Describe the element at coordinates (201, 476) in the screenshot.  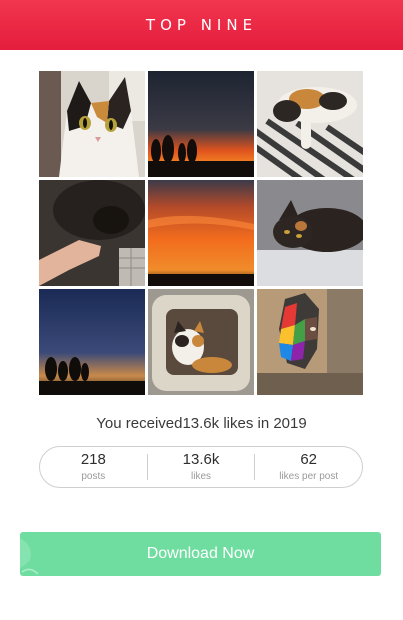
I see `stat-likes-label: likes` at that location.